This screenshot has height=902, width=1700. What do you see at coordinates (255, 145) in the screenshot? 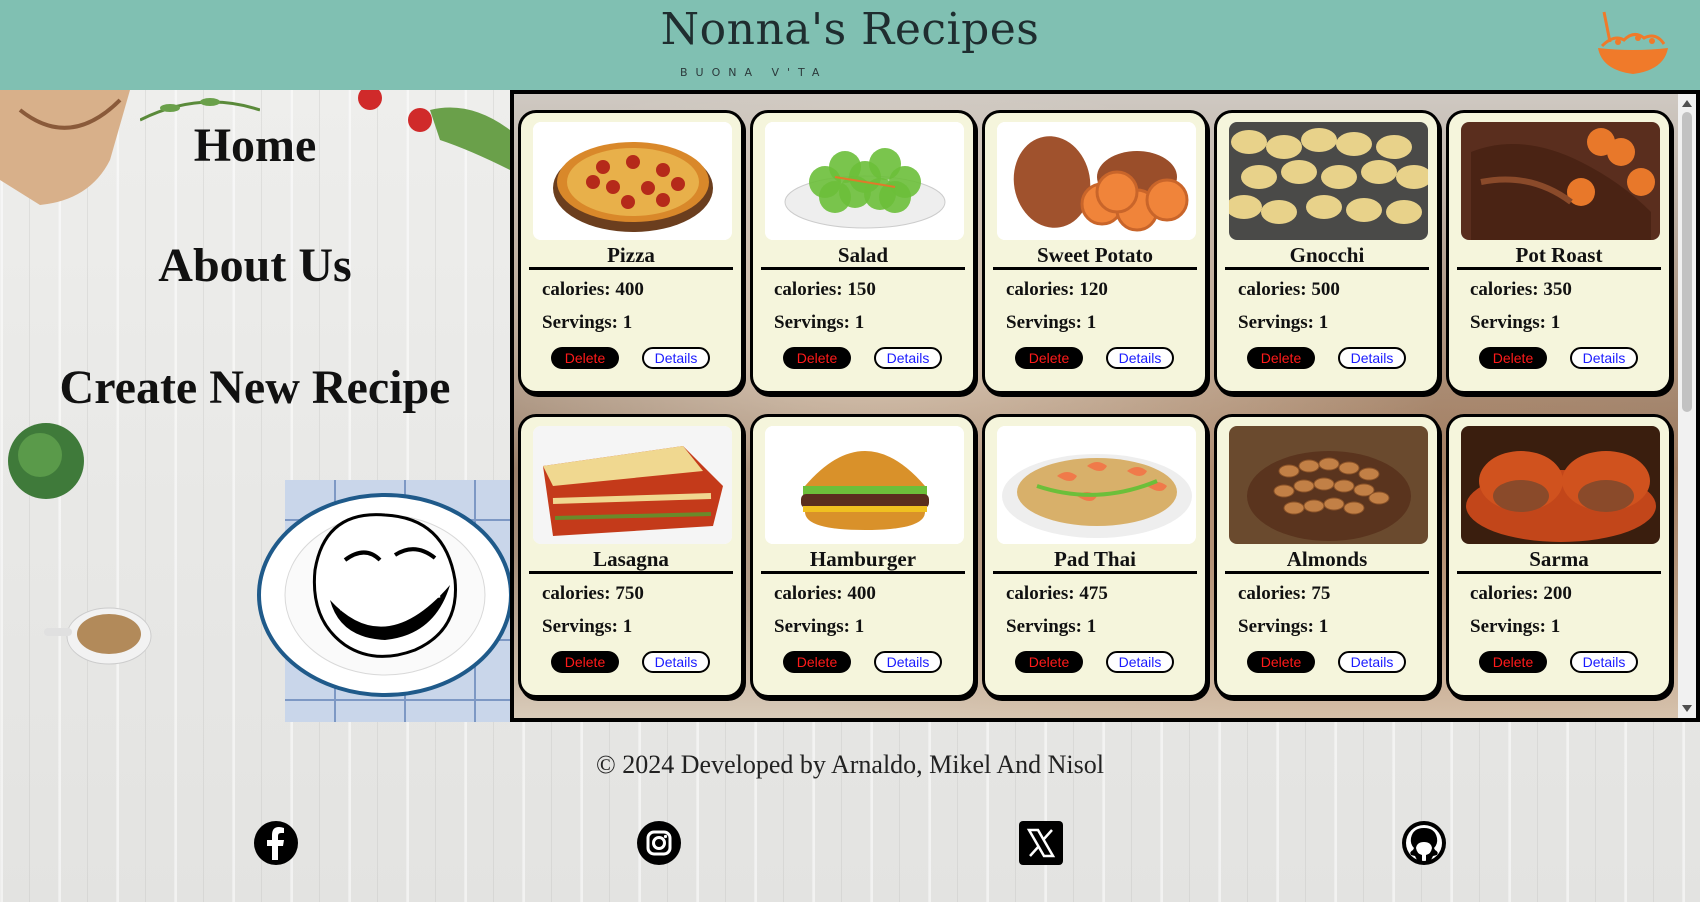
I see `nav-home: Home` at bounding box center [255, 145].